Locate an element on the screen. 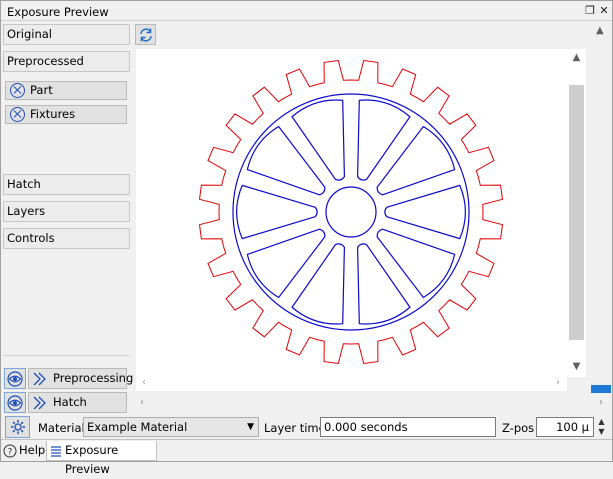 The width and height of the screenshot is (613, 479). canvas-vertical-scrollbar: ▲ ▼ is located at coordinates (576, 213).